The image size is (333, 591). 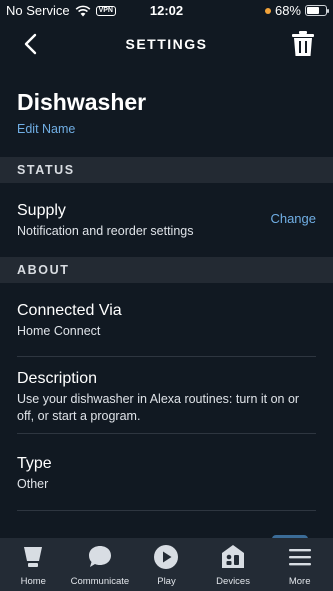 I want to click on status-bar: No Service VPN 12:02 68%, so click(x=166, y=11).